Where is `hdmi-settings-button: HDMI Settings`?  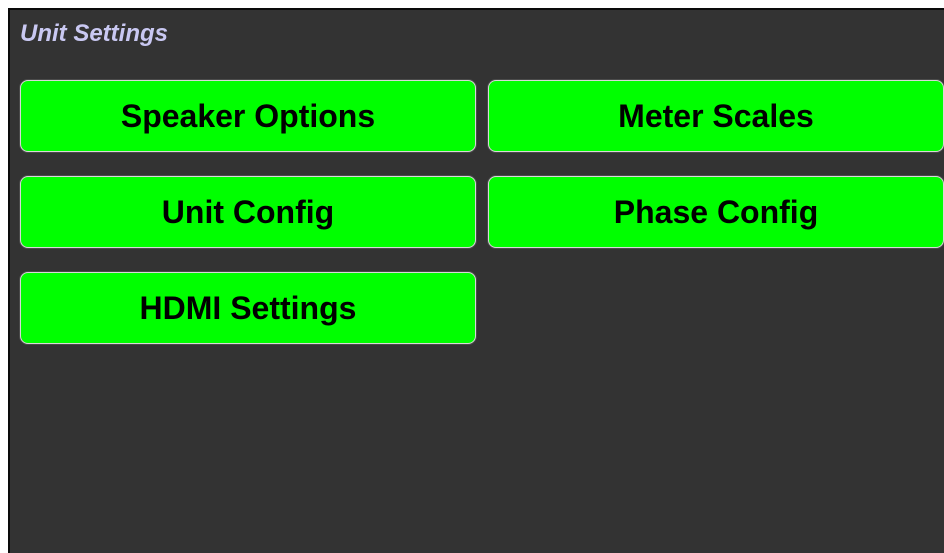
hdmi-settings-button: HDMI Settings is located at coordinates (248, 308).